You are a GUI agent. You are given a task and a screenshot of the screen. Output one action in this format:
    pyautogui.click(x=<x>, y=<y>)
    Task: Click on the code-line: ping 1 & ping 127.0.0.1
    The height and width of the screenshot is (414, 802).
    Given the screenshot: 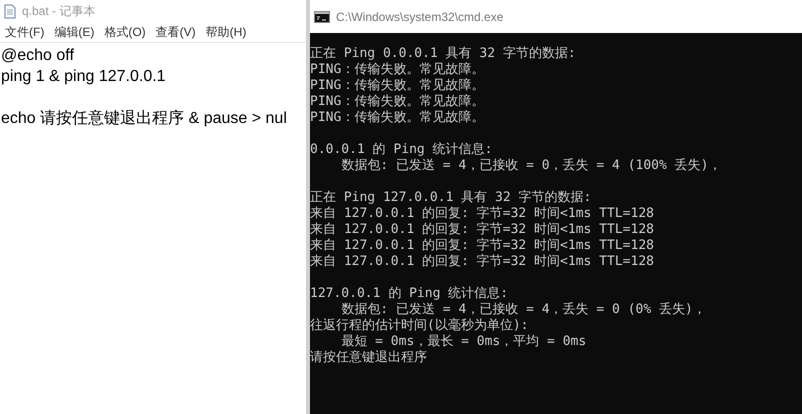 What is the action you would take?
    pyautogui.click(x=84, y=77)
    